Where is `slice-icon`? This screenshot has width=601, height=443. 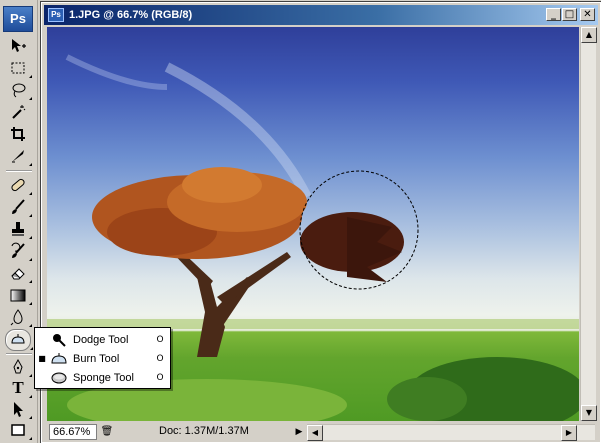
slice-icon is located at coordinates (18, 156).